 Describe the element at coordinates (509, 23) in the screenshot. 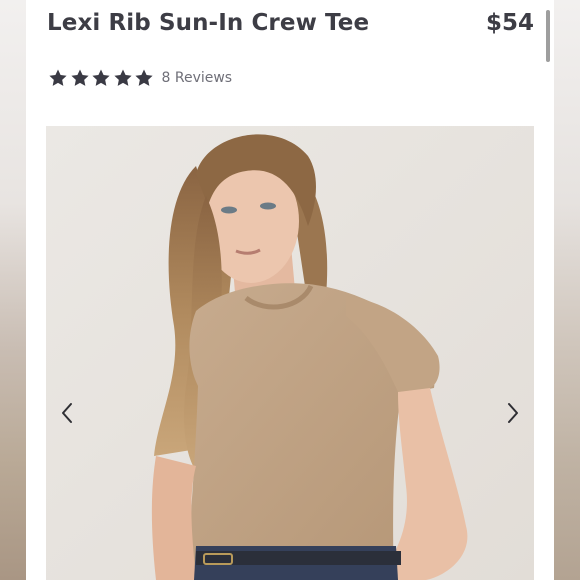

I see `product-price: $54` at that location.